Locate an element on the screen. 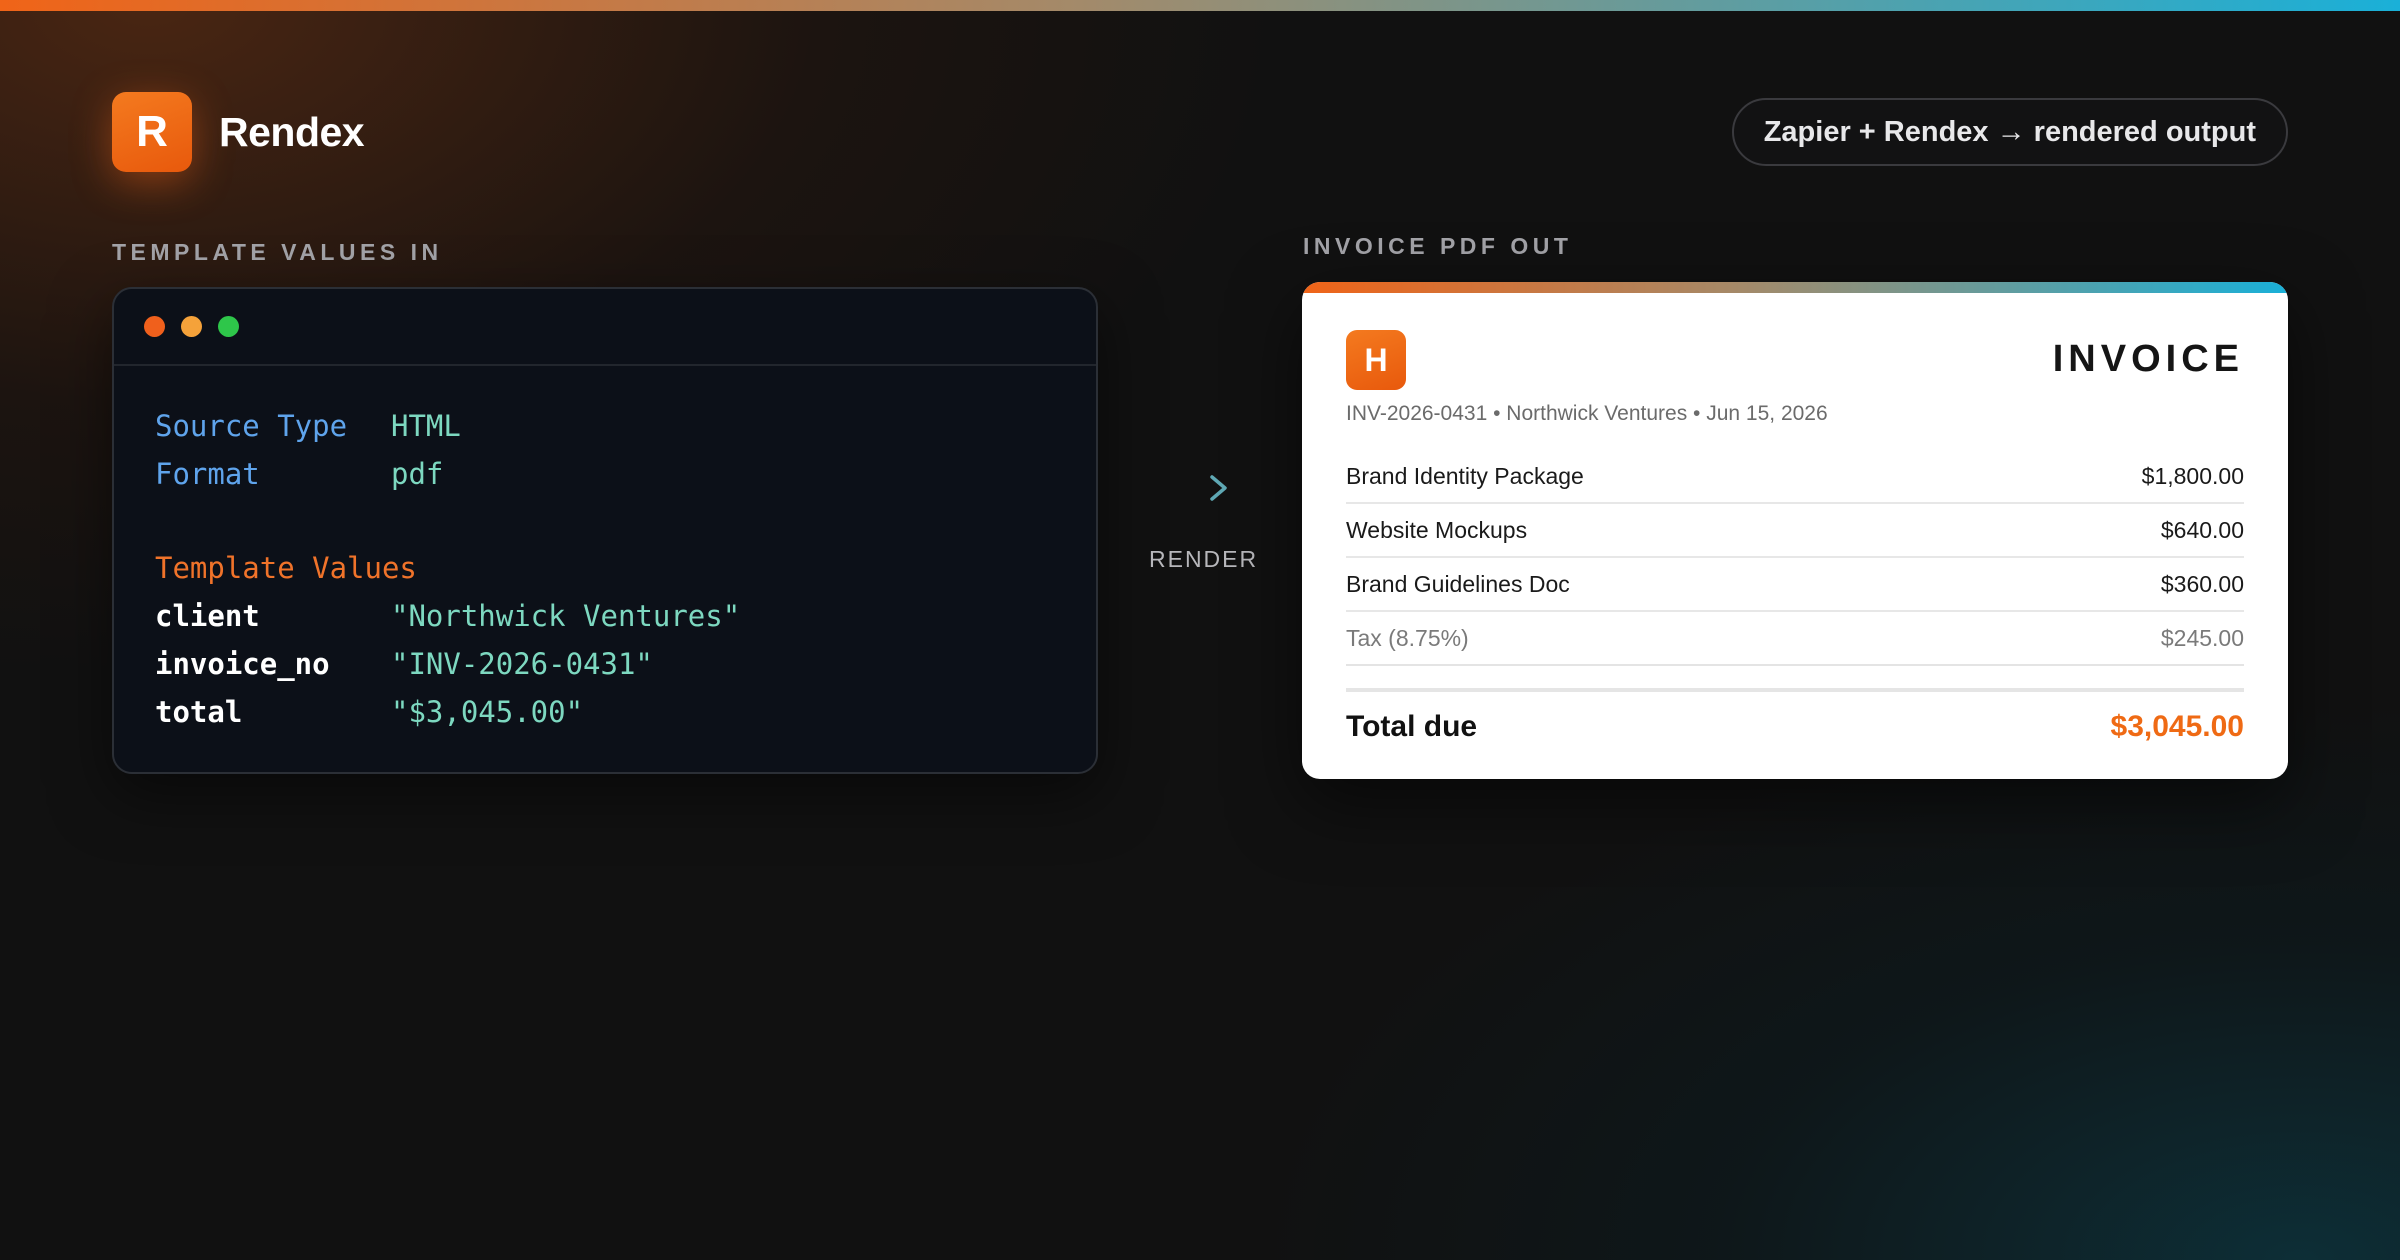 The height and width of the screenshot is (1260, 2400). code-value: pdf is located at coordinates (417, 474).